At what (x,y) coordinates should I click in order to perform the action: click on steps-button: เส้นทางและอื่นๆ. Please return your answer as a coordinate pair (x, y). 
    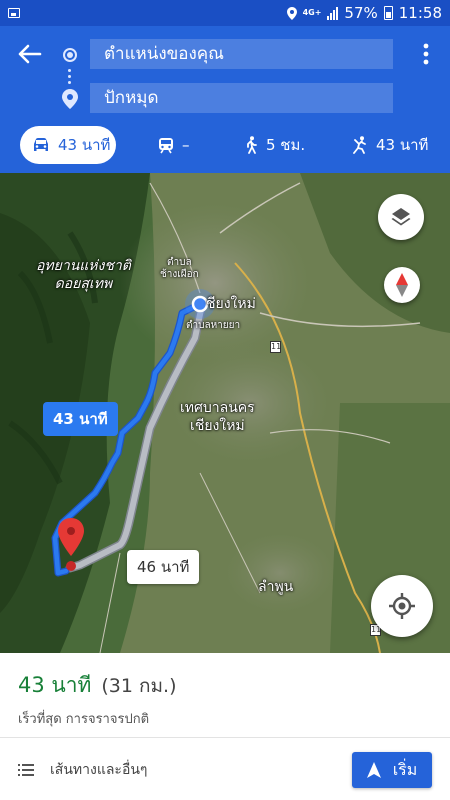
    Looking at the image, I should click on (82, 770).